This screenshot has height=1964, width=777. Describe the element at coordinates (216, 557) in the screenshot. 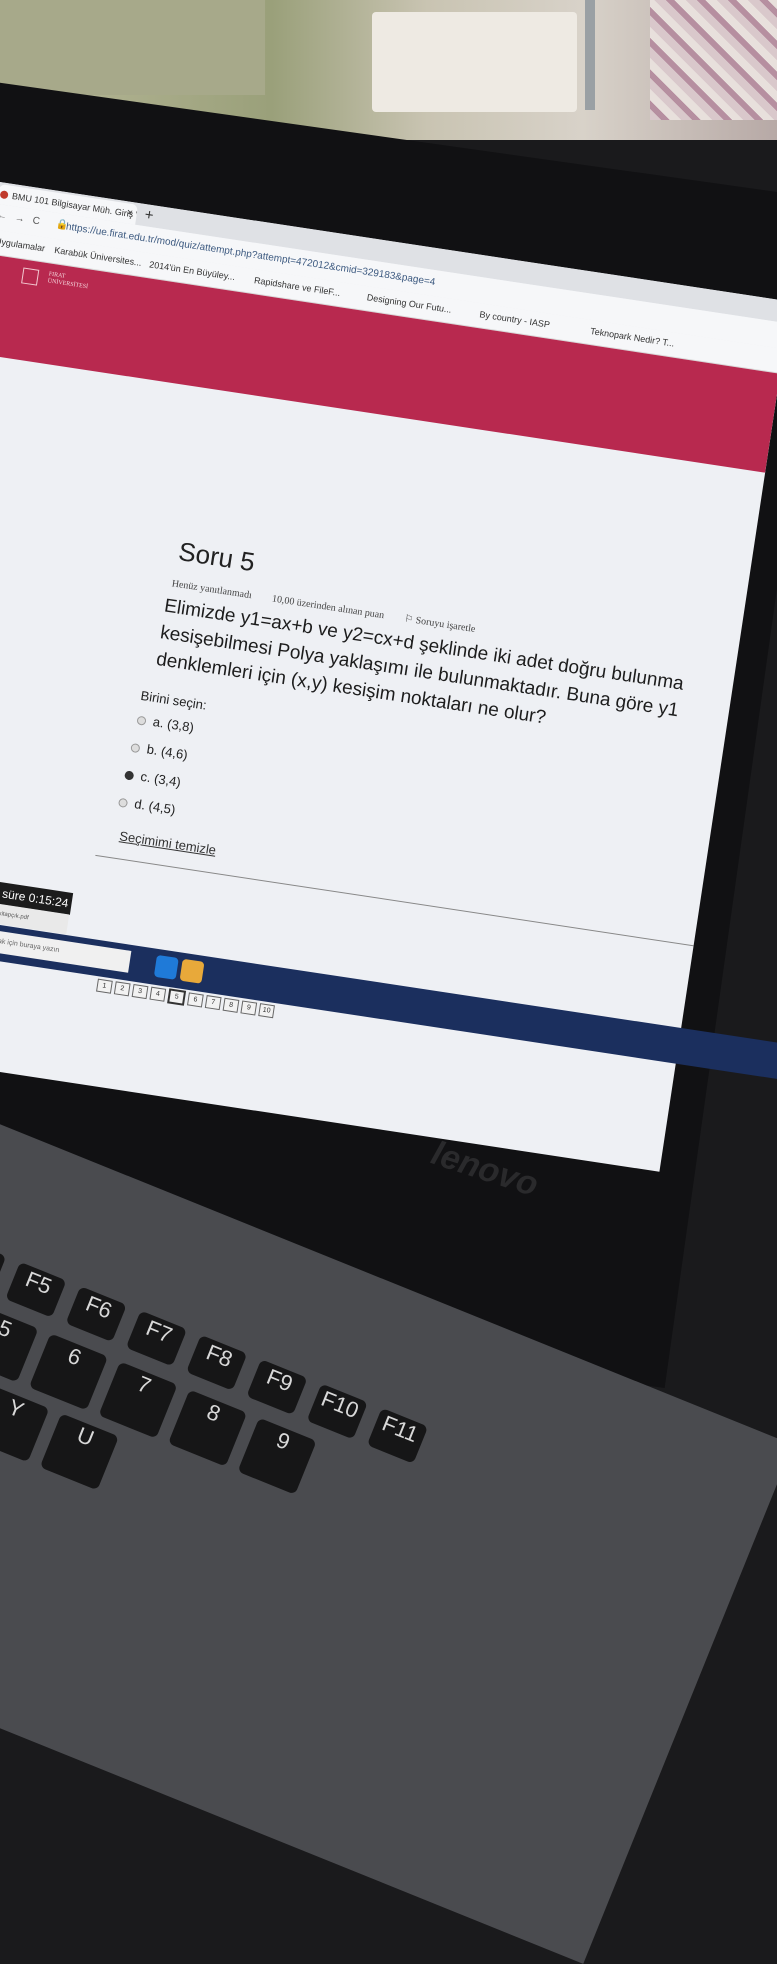

I see `question-title: Soru 5` at that location.